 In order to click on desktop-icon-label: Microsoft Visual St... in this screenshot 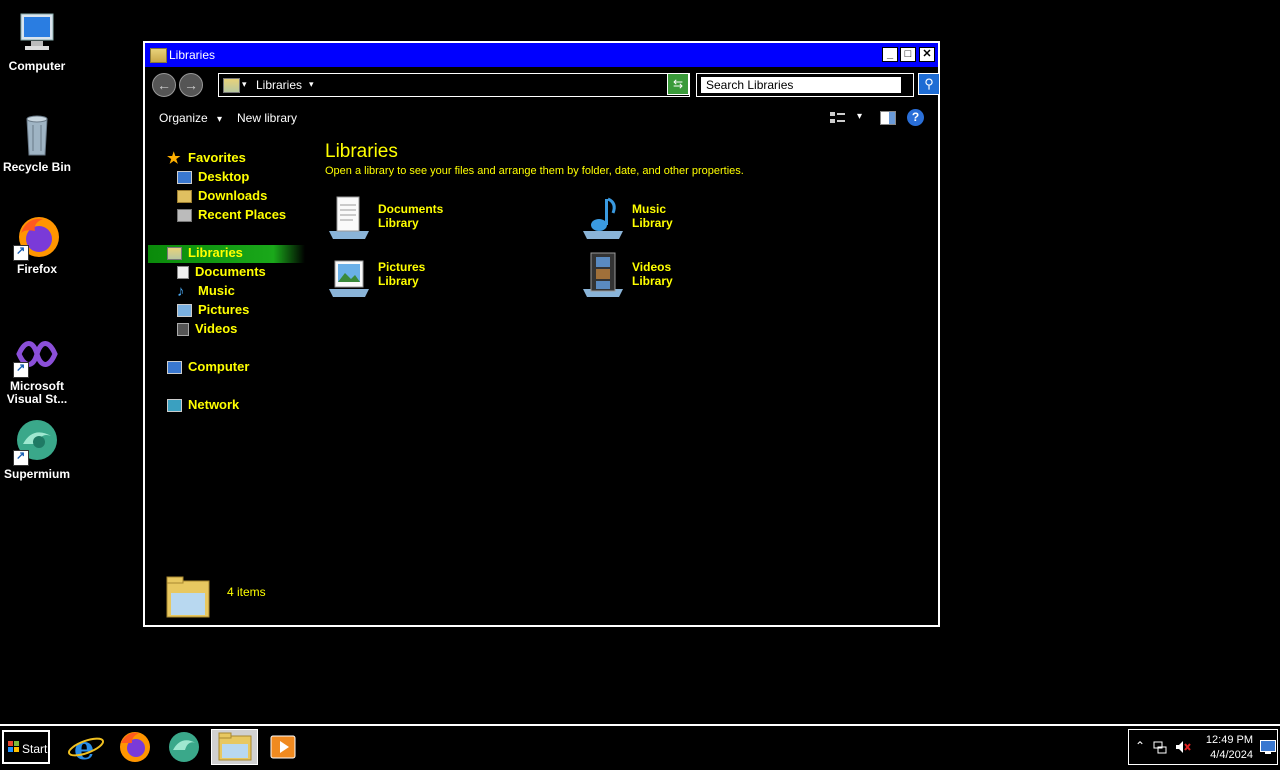, I will do `click(37, 392)`.